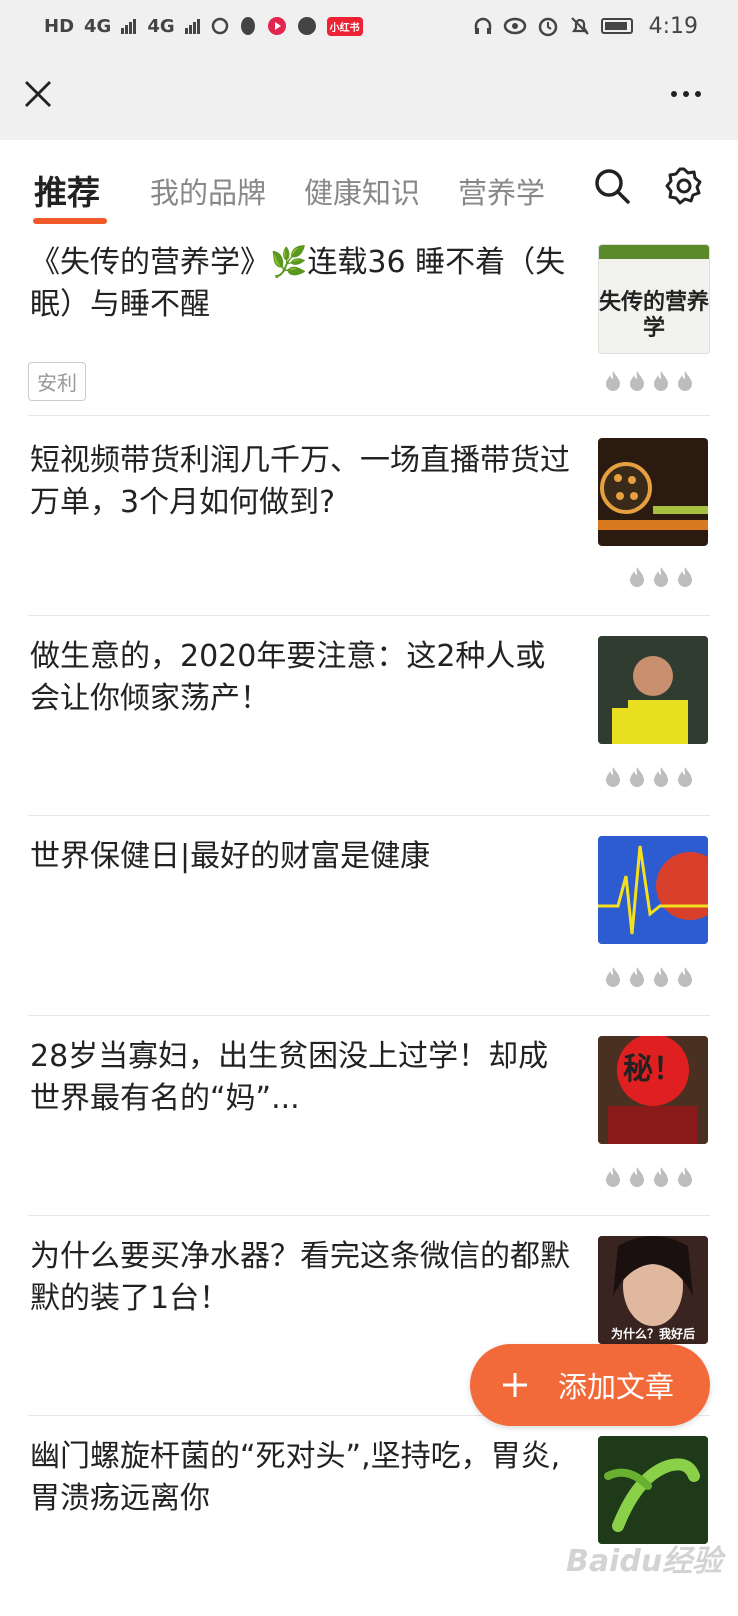 The height and width of the screenshot is (1616, 738). I want to click on hd-indicator: HD, so click(59, 26).